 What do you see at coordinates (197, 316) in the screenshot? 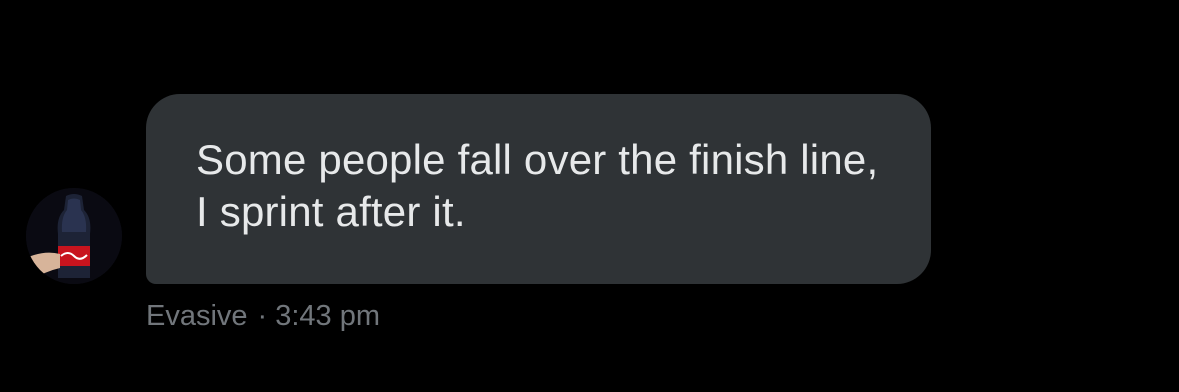
I see `sender-name: Evasive` at bounding box center [197, 316].